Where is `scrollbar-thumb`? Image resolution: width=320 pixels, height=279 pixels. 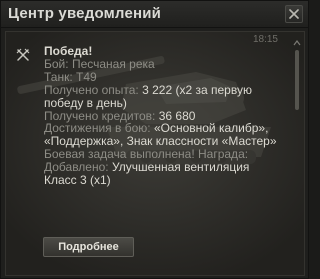 scrollbar-thumb is located at coordinates (297, 80).